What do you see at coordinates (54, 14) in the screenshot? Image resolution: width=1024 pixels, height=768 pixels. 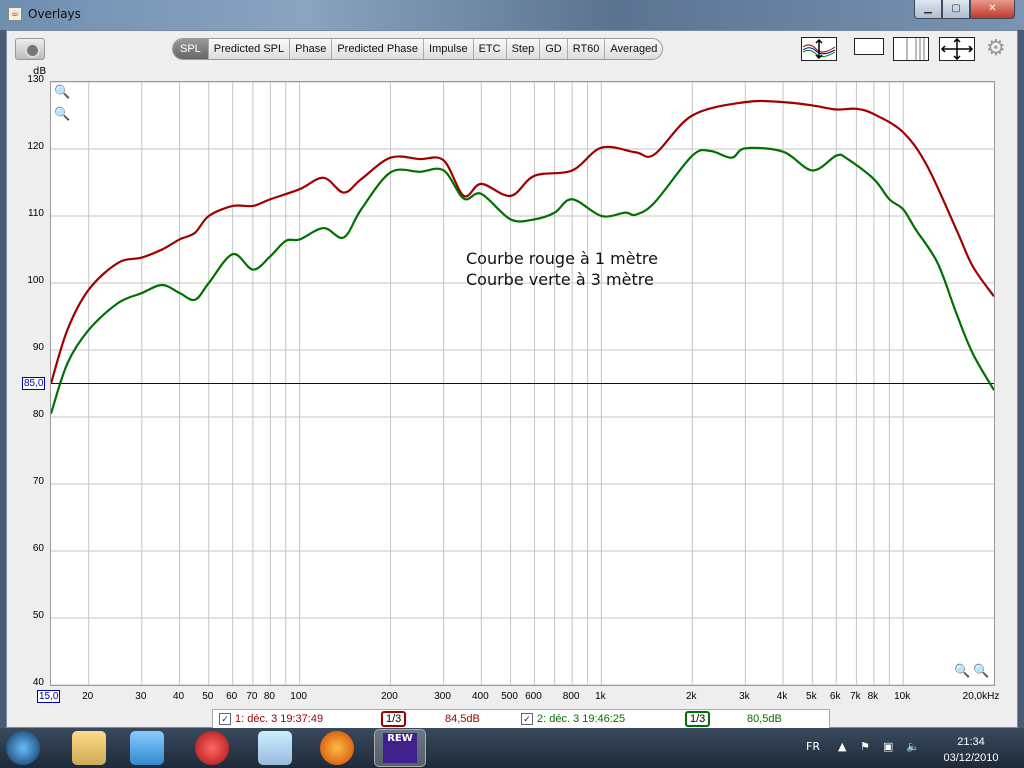 I see `window-title: Overlays` at bounding box center [54, 14].